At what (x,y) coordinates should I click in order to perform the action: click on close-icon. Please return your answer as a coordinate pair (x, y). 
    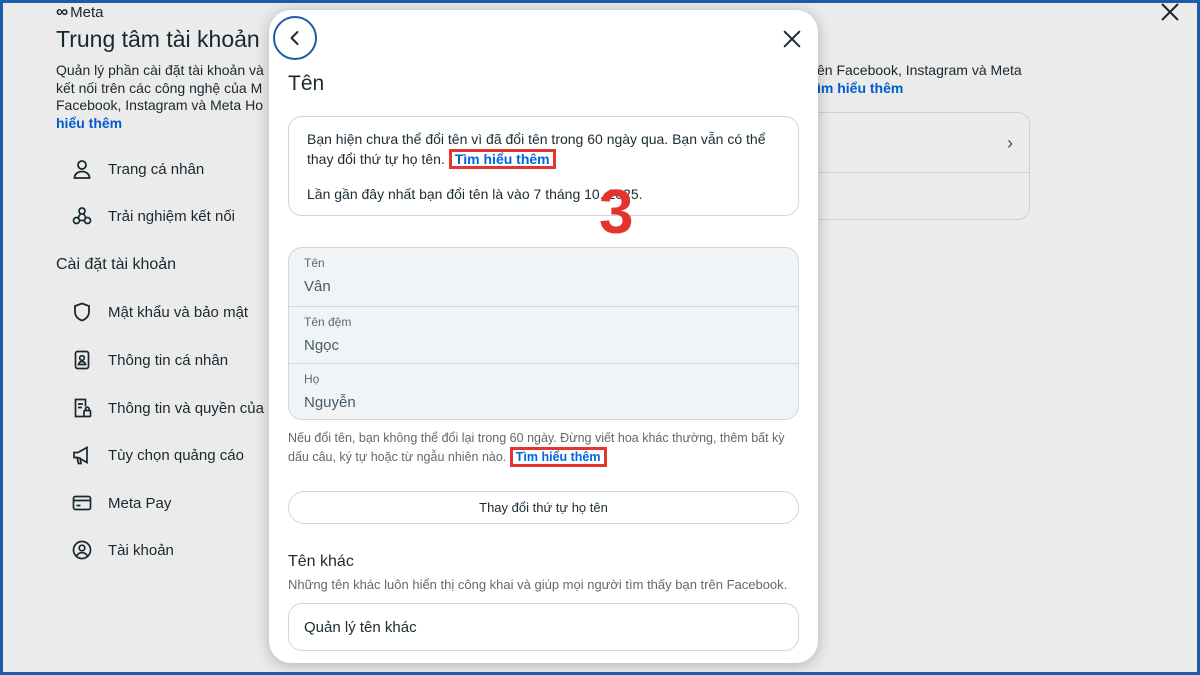
    Looking at the image, I should click on (792, 39).